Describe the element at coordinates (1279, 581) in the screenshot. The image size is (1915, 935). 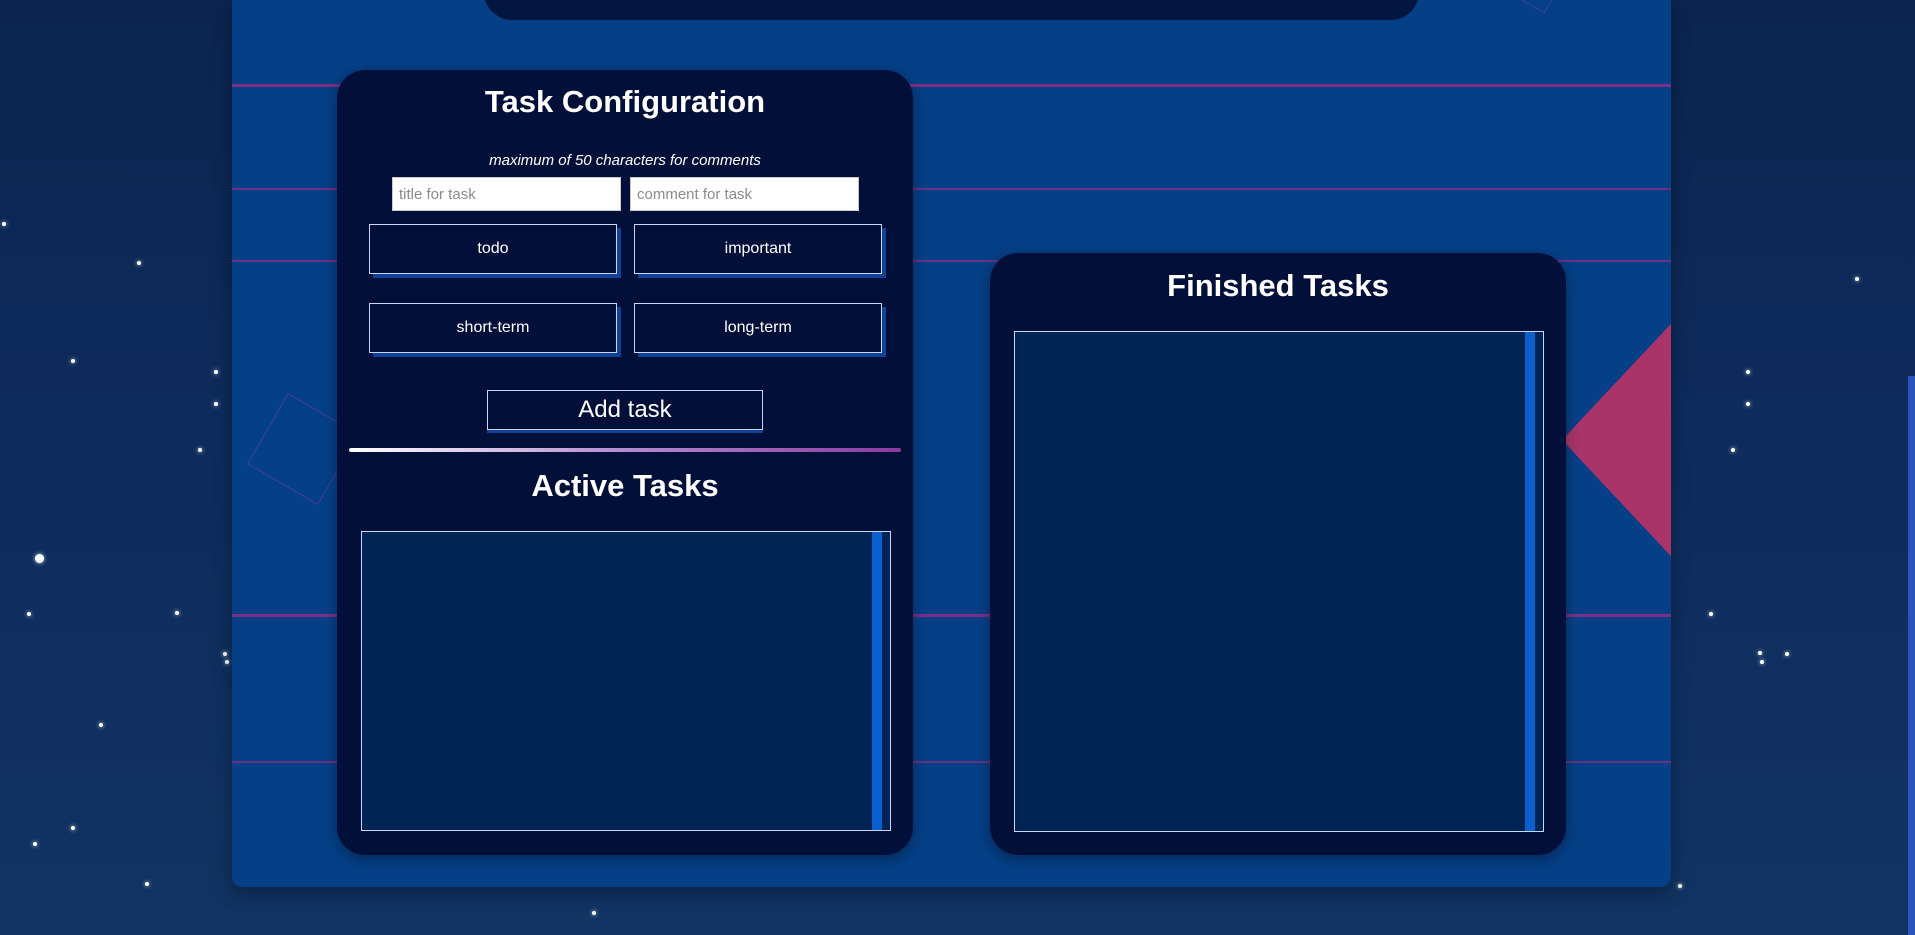
I see `finished-tasks-list` at that location.